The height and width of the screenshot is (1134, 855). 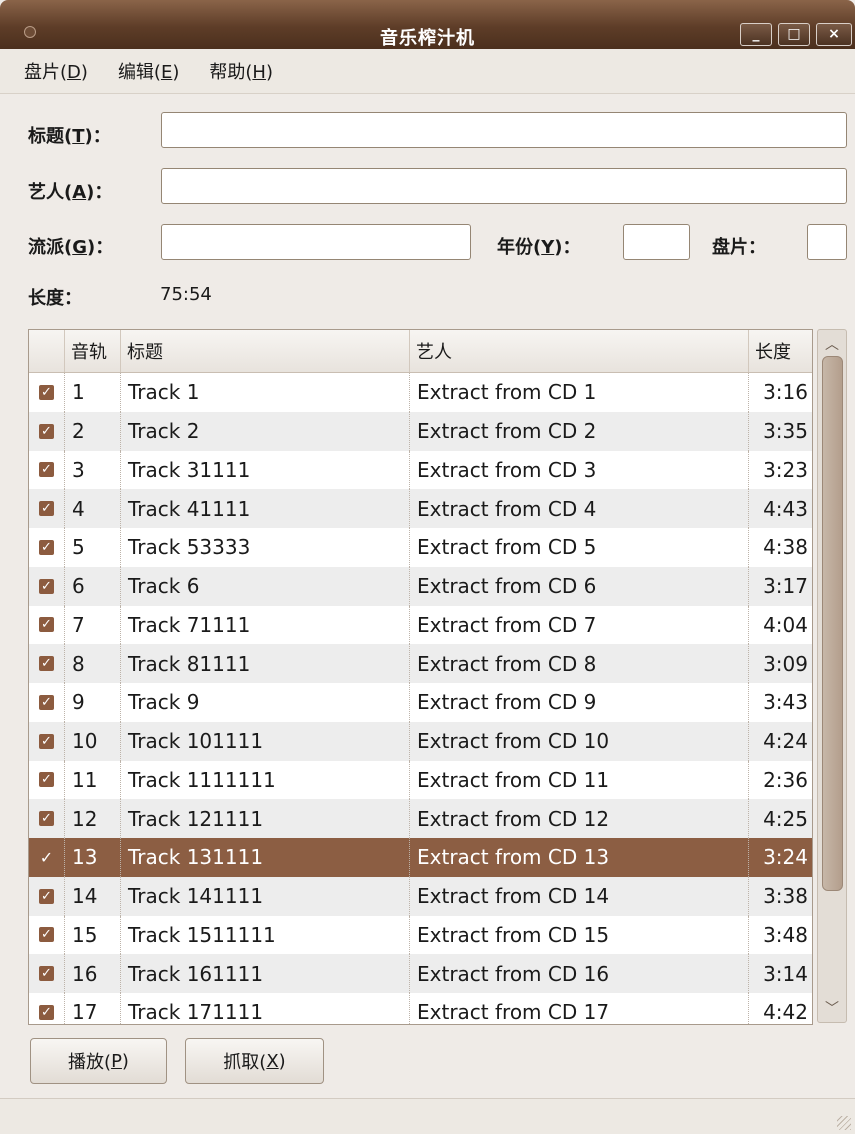 What do you see at coordinates (832, 1008) in the screenshot?
I see `chevron-down-icon: ﹀` at bounding box center [832, 1008].